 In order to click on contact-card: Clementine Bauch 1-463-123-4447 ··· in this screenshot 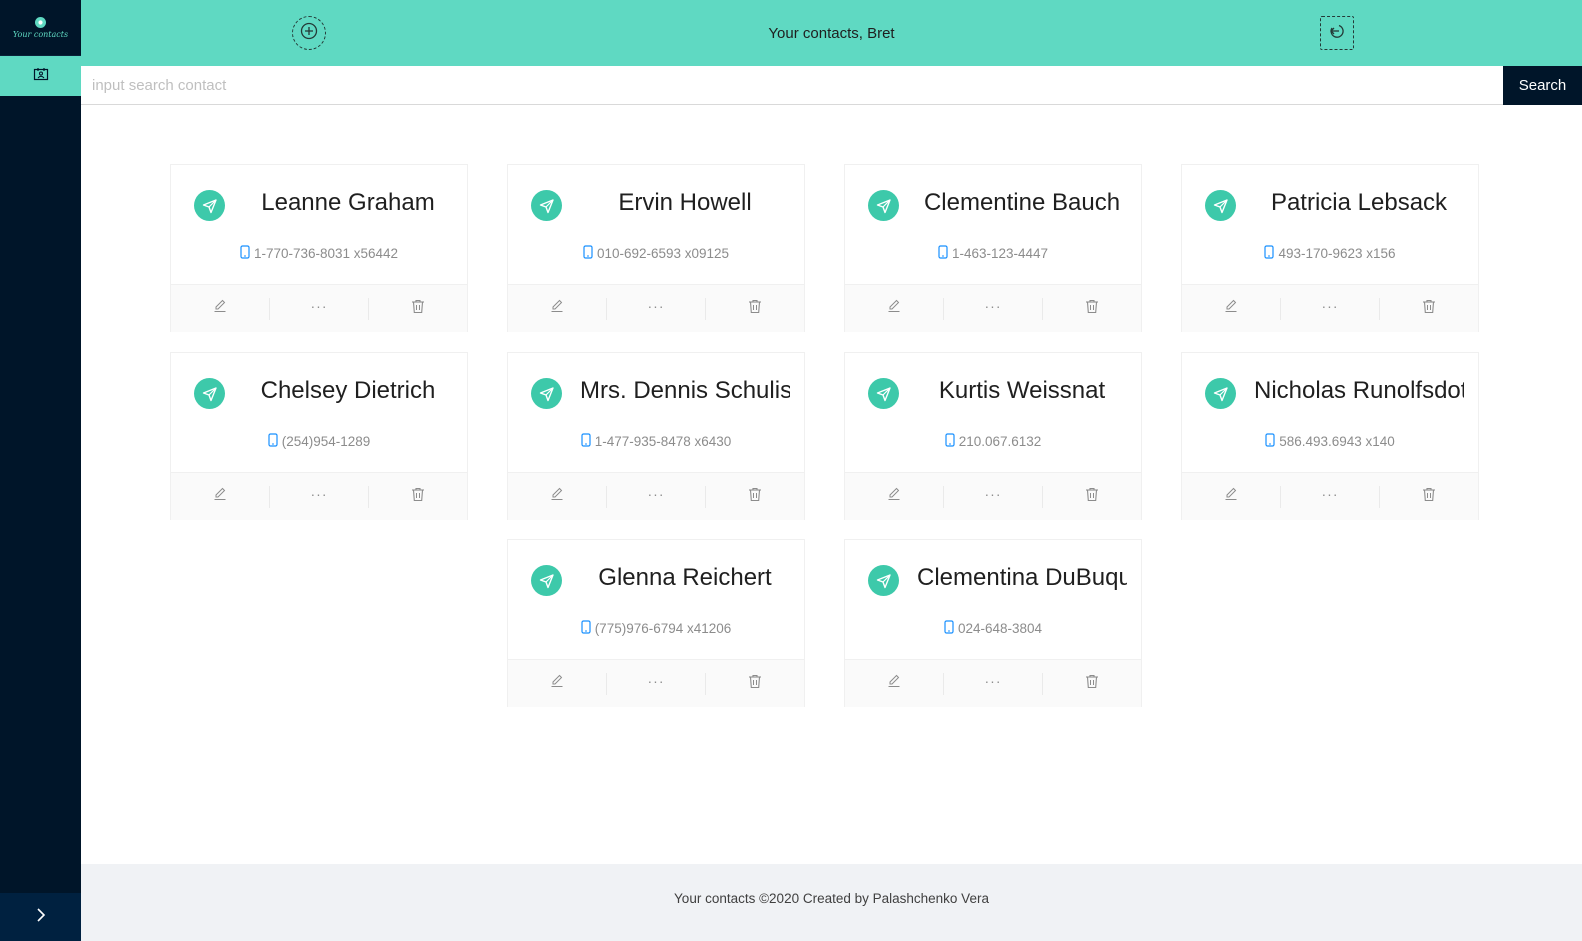, I will do `click(993, 248)`.